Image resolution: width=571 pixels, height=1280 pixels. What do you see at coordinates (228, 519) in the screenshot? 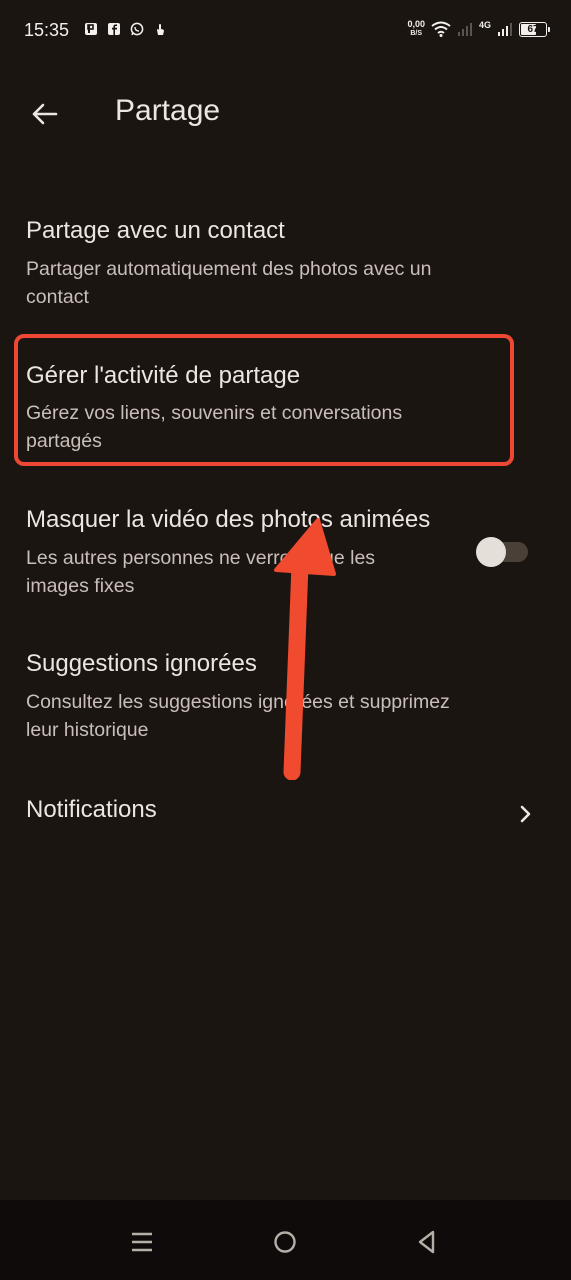
I see `setting-title: Masquer la vidéo des photos animées` at bounding box center [228, 519].